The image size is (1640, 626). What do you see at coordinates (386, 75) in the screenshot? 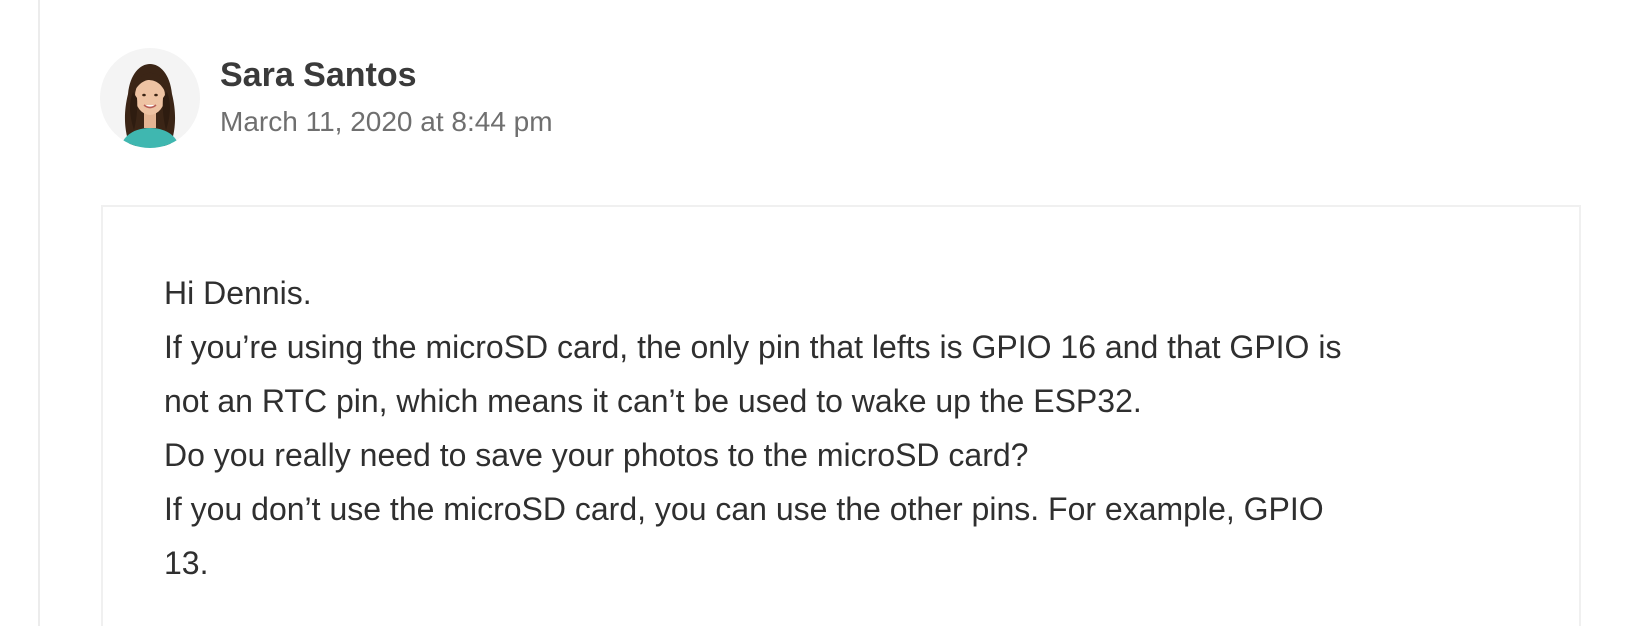
I see `author-name: Sara Santos` at bounding box center [386, 75].